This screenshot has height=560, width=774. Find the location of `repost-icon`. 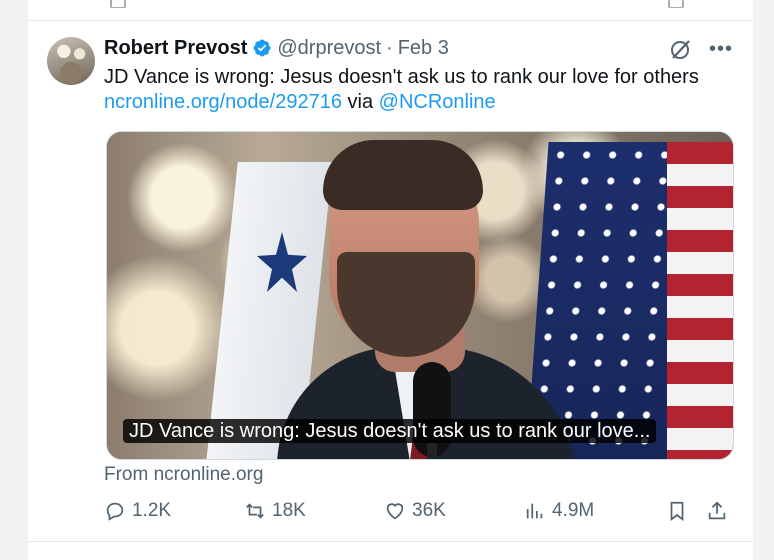

repost-icon is located at coordinates (255, 511).